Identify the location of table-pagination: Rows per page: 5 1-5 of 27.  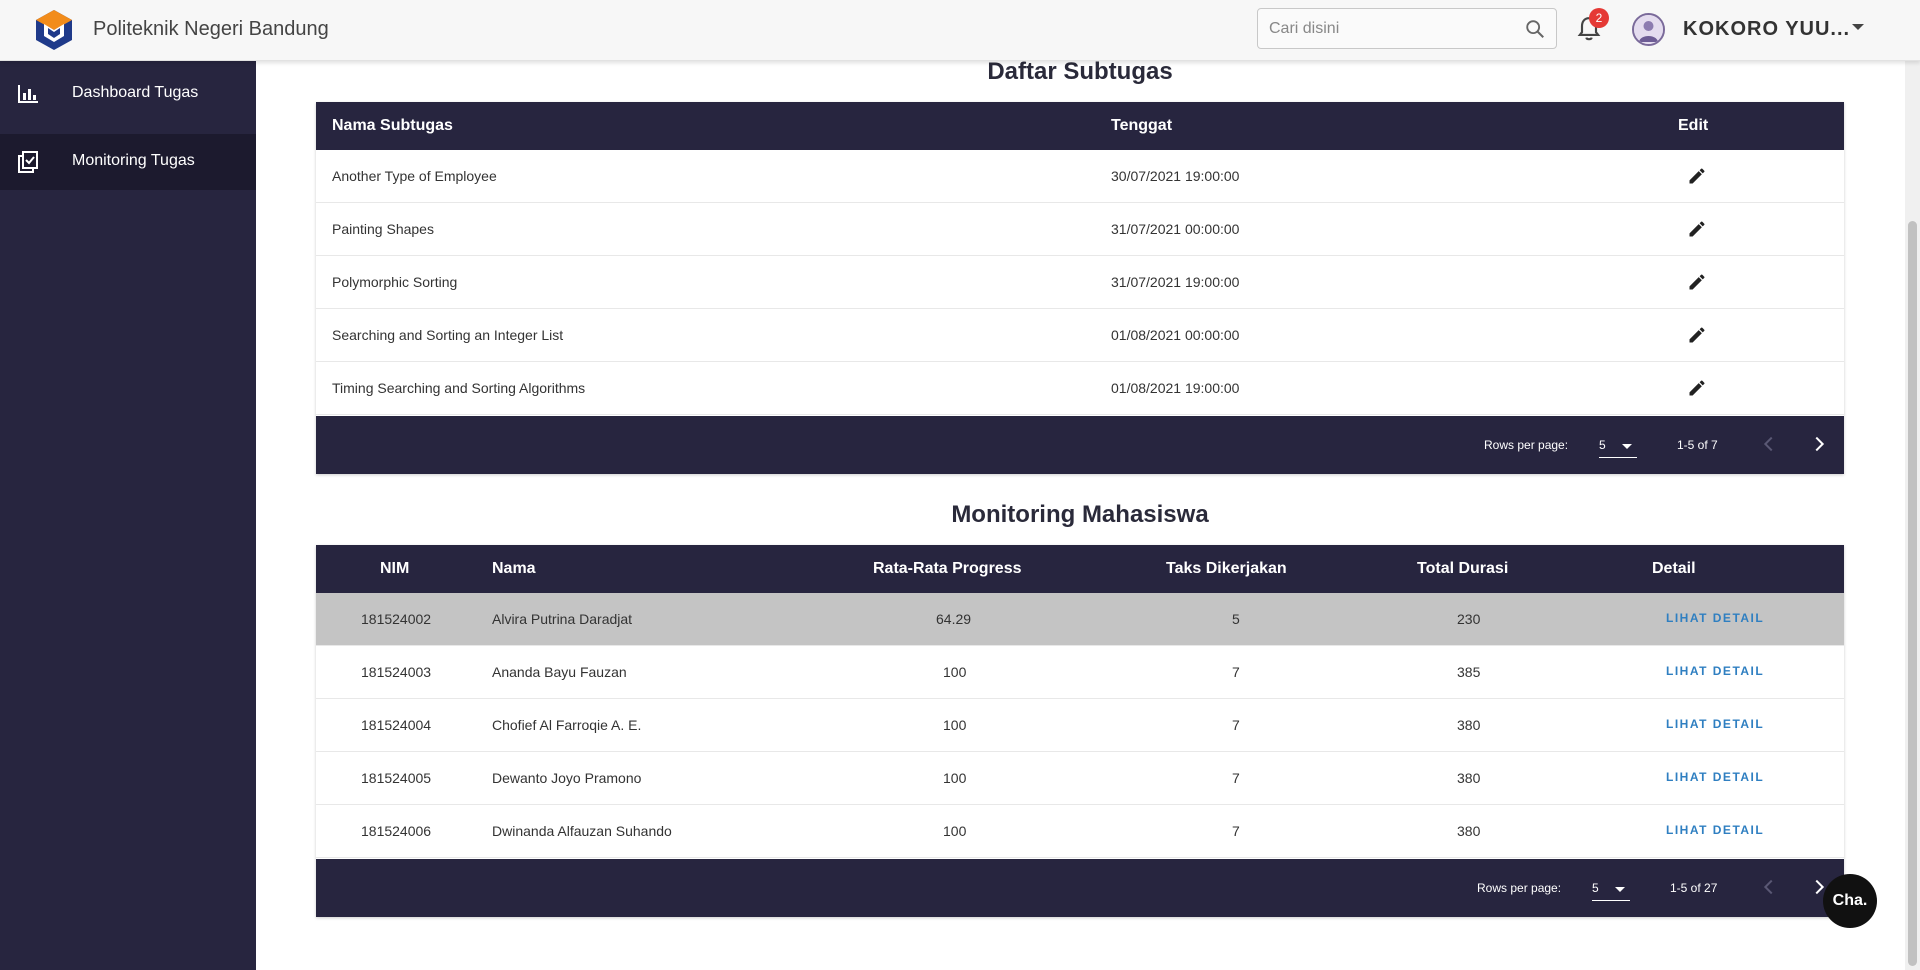
(1080, 888).